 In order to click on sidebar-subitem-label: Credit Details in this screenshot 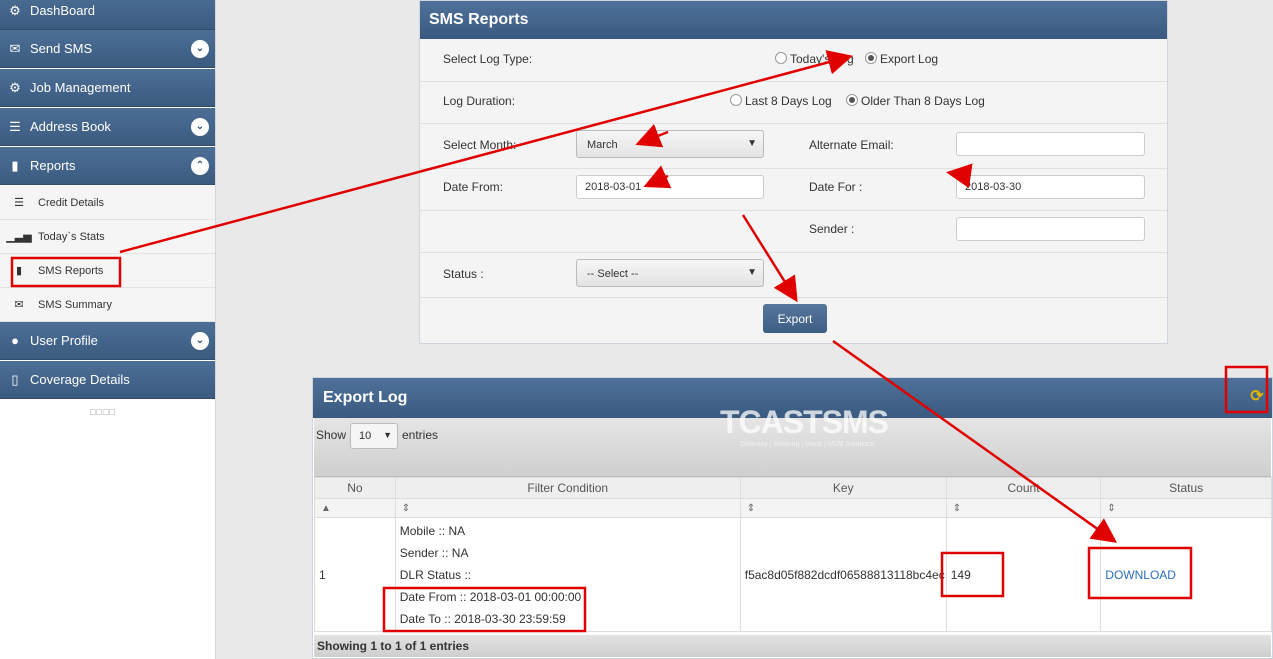, I will do `click(71, 202)`.